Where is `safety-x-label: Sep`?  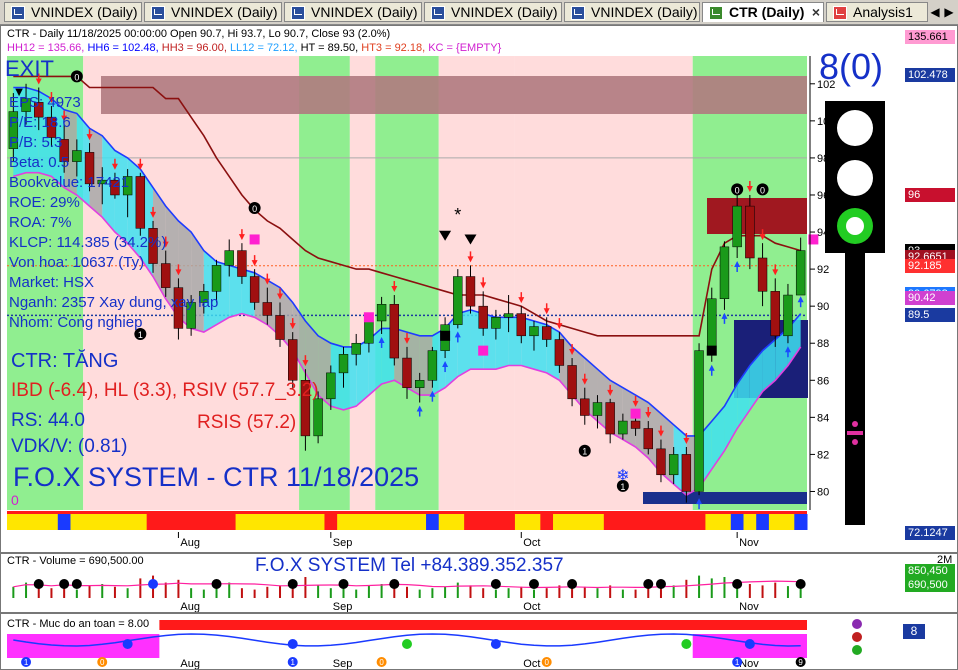 safety-x-label: Sep is located at coordinates (343, 664).